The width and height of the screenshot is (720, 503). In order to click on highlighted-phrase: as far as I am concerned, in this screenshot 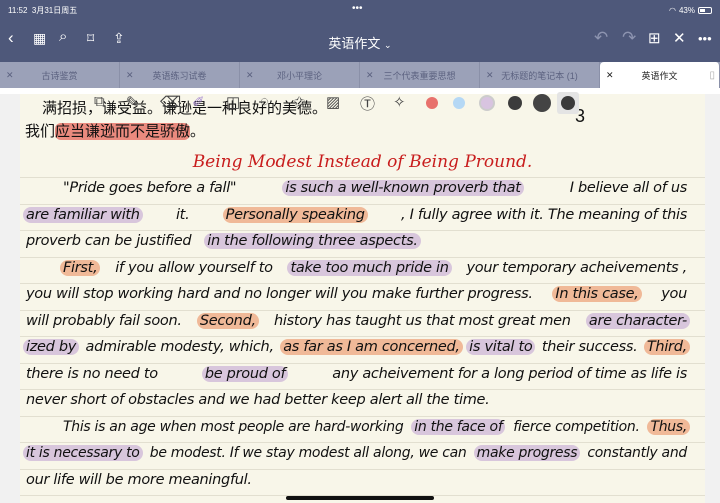, I will do `click(371, 347)`.